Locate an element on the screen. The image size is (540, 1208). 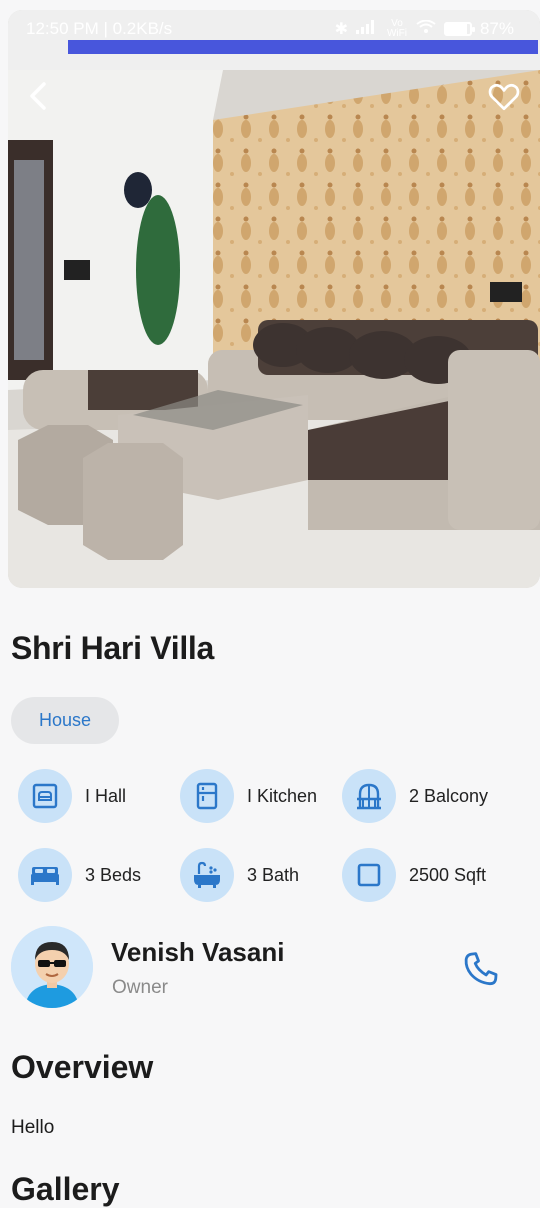
signal-icon is located at coordinates (366, 29).